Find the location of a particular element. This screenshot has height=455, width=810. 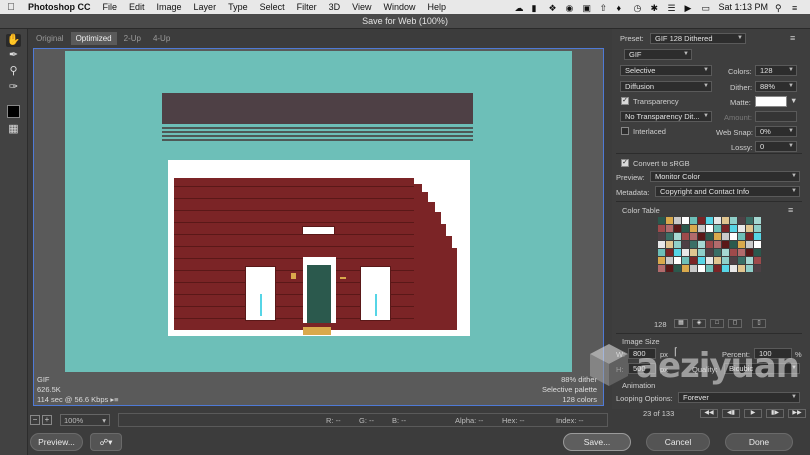

dither-field: 88% ▼ is located at coordinates (776, 86).